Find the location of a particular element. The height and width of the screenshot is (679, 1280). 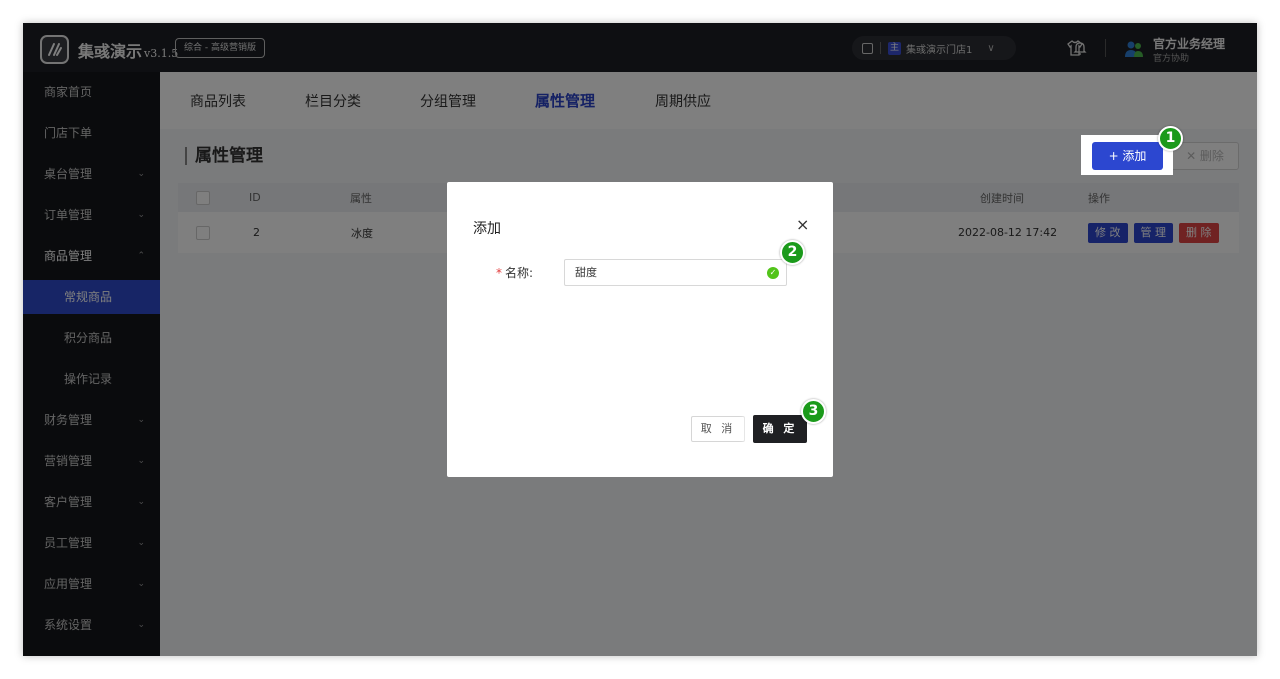

step-badge-2: 2 is located at coordinates (792, 252).